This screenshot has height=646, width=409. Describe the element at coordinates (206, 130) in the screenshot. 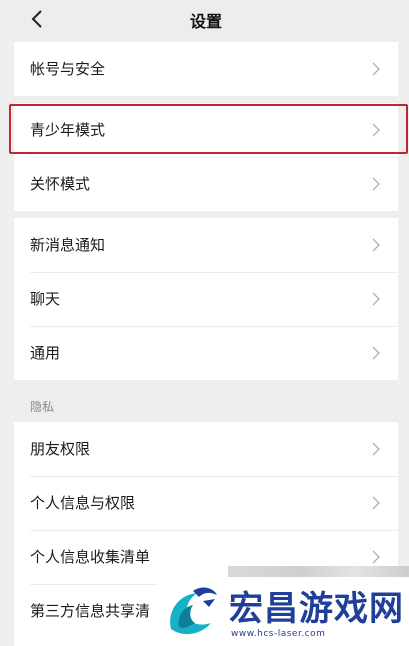

I see `settings-item-teen-mode: 青少年模式` at that location.